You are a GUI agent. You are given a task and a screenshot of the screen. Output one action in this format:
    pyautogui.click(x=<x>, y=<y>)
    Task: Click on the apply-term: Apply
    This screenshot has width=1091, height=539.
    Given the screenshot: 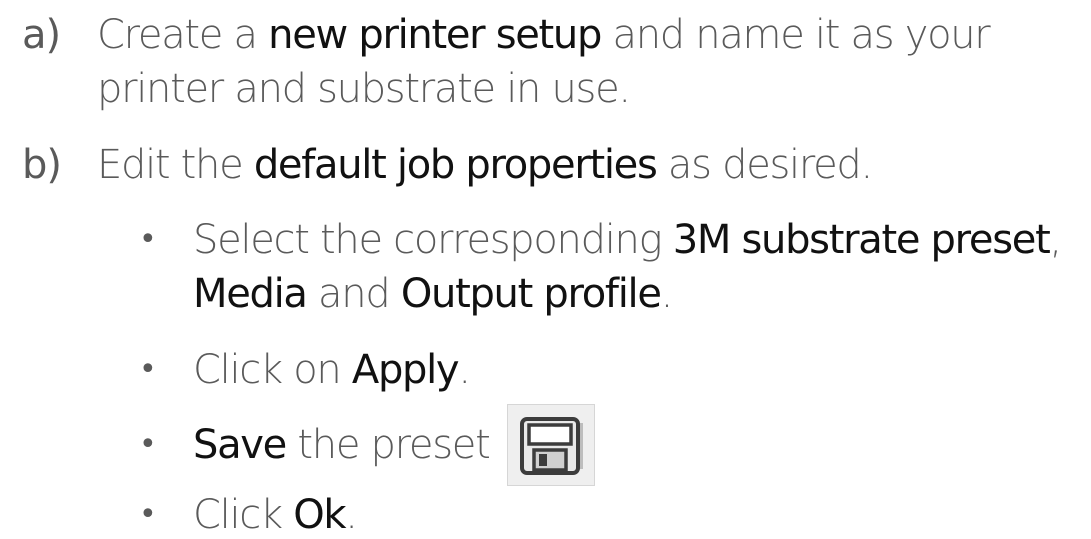 What is the action you would take?
    pyautogui.click(x=405, y=370)
    